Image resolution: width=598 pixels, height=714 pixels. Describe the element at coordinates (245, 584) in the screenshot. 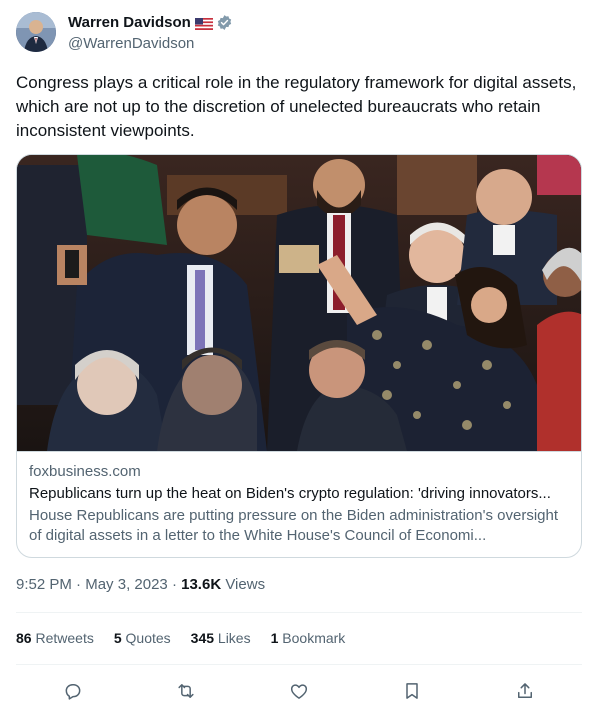

I see `views-label: Views` at that location.